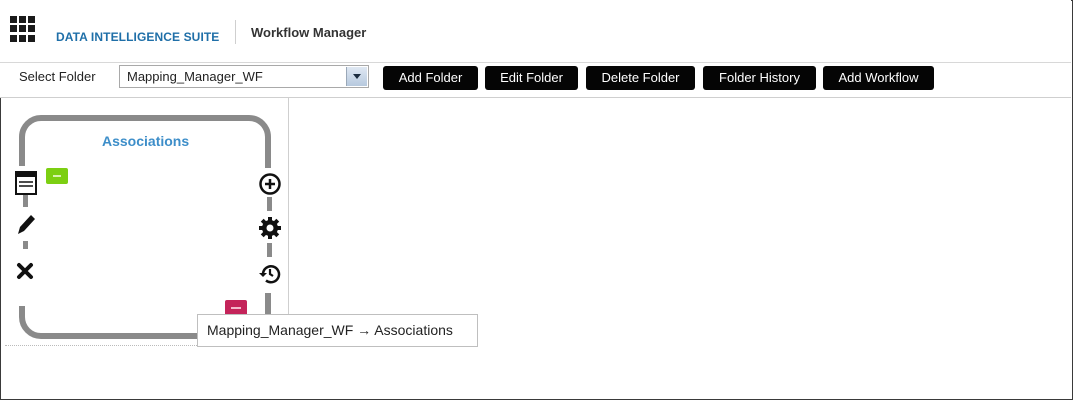 This screenshot has height=400, width=1073. Describe the element at coordinates (759, 78) in the screenshot. I see `folder-history-button: Folder History` at that location.